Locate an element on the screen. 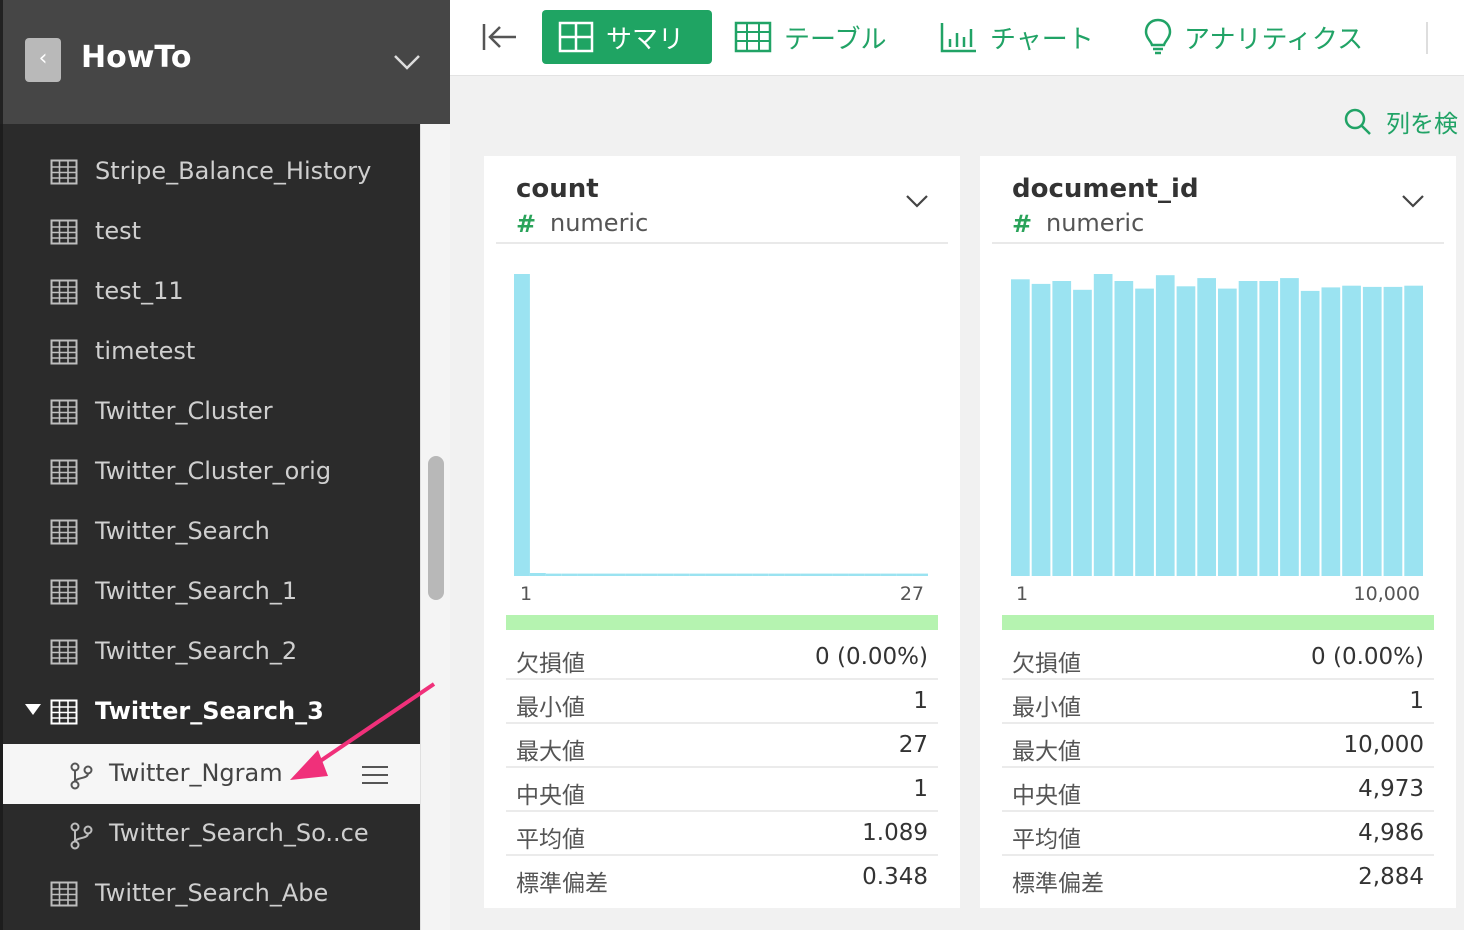 This screenshot has width=1464, height=930. sidebar-item-dataframe: test is located at coordinates (213, 232).